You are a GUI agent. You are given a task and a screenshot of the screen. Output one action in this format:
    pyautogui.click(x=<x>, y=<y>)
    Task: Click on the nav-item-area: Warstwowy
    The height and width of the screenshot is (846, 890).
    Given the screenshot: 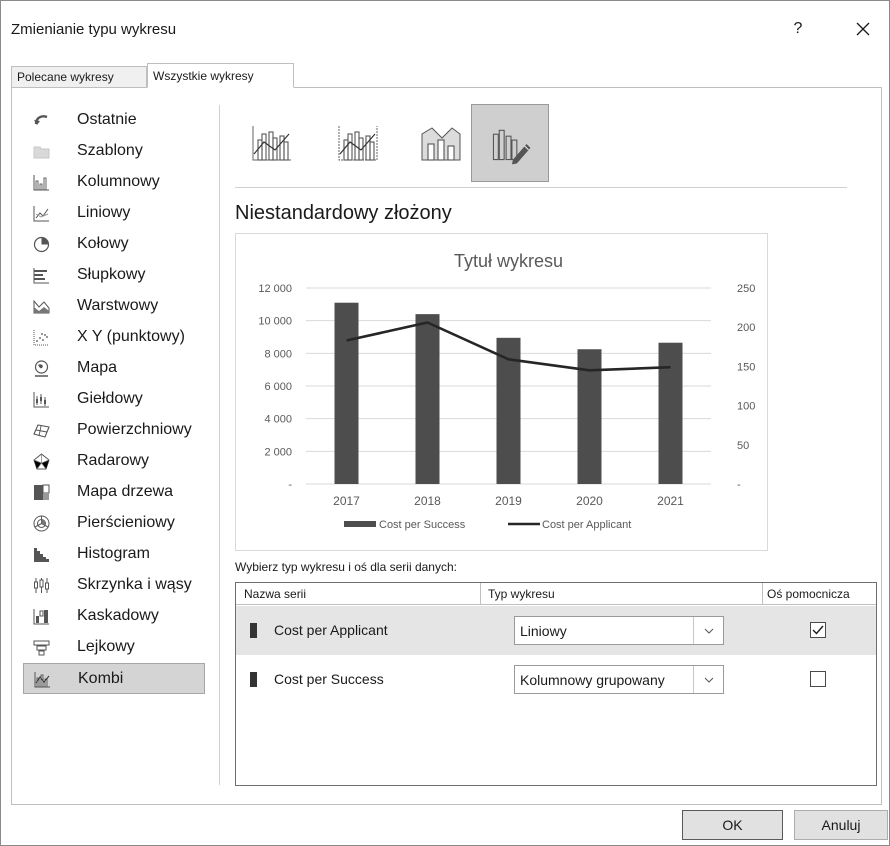 What is the action you would take?
    pyautogui.click(x=114, y=306)
    